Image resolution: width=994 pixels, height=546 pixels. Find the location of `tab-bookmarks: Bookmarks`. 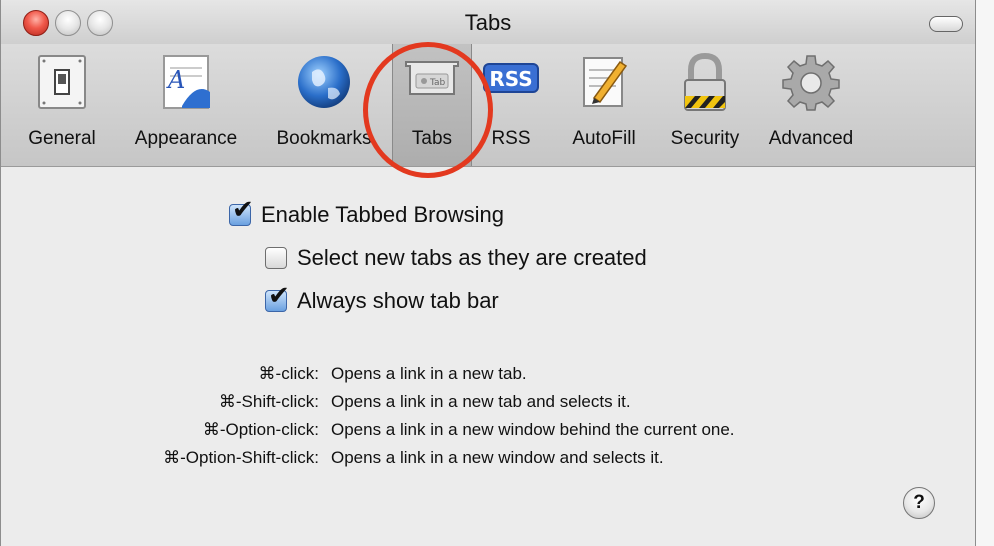

tab-bookmarks: Bookmarks is located at coordinates (324, 105).